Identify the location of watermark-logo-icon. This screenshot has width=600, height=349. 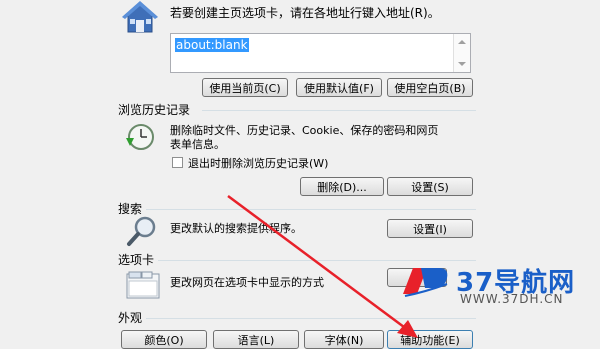
(425, 282).